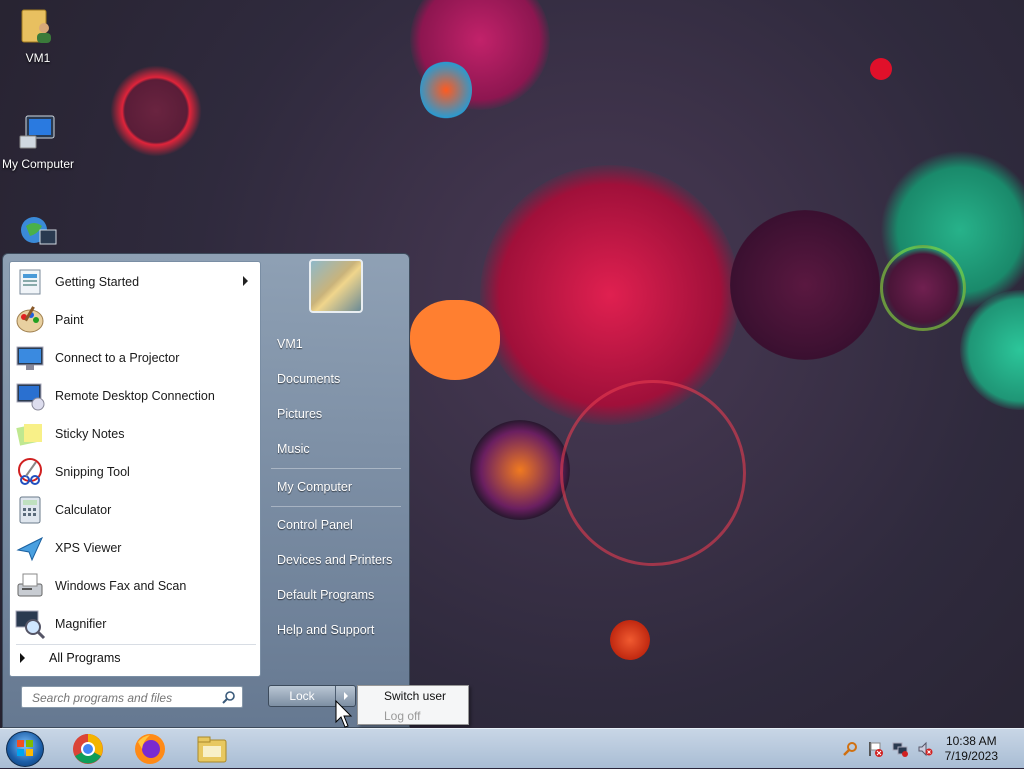  What do you see at coordinates (97, 282) in the screenshot?
I see `program-label: Getting Started` at bounding box center [97, 282].